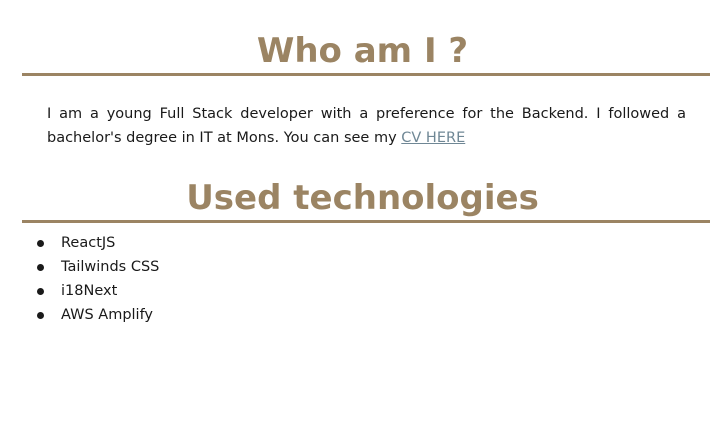  Describe the element at coordinates (366, 74) in the screenshot. I see `about-divider` at that location.